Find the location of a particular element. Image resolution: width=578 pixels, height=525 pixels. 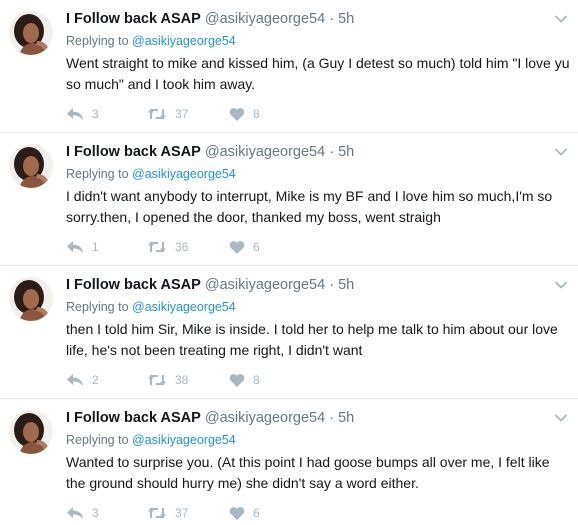

tweet-actions: 3 37 8 is located at coordinates (196, 114).